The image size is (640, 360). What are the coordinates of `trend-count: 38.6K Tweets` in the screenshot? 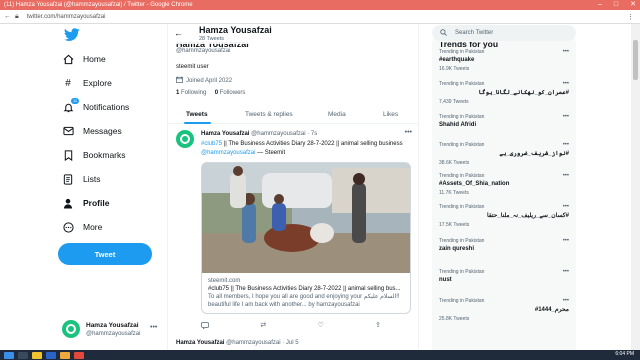 It's located at (454, 163).